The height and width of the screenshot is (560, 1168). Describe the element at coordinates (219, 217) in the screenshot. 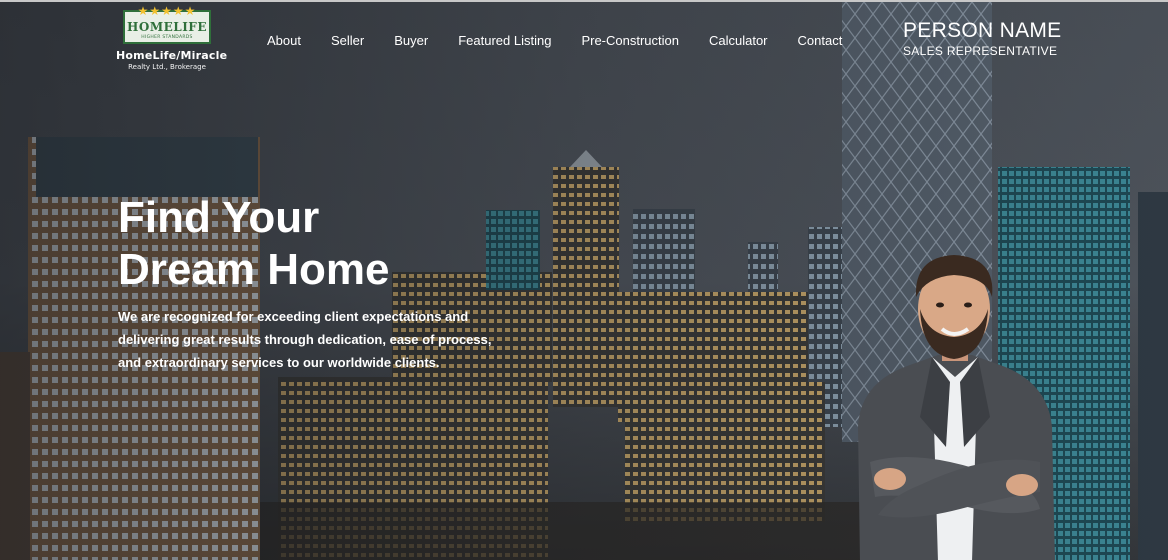

I see `headline-line-1: Find Your` at that location.